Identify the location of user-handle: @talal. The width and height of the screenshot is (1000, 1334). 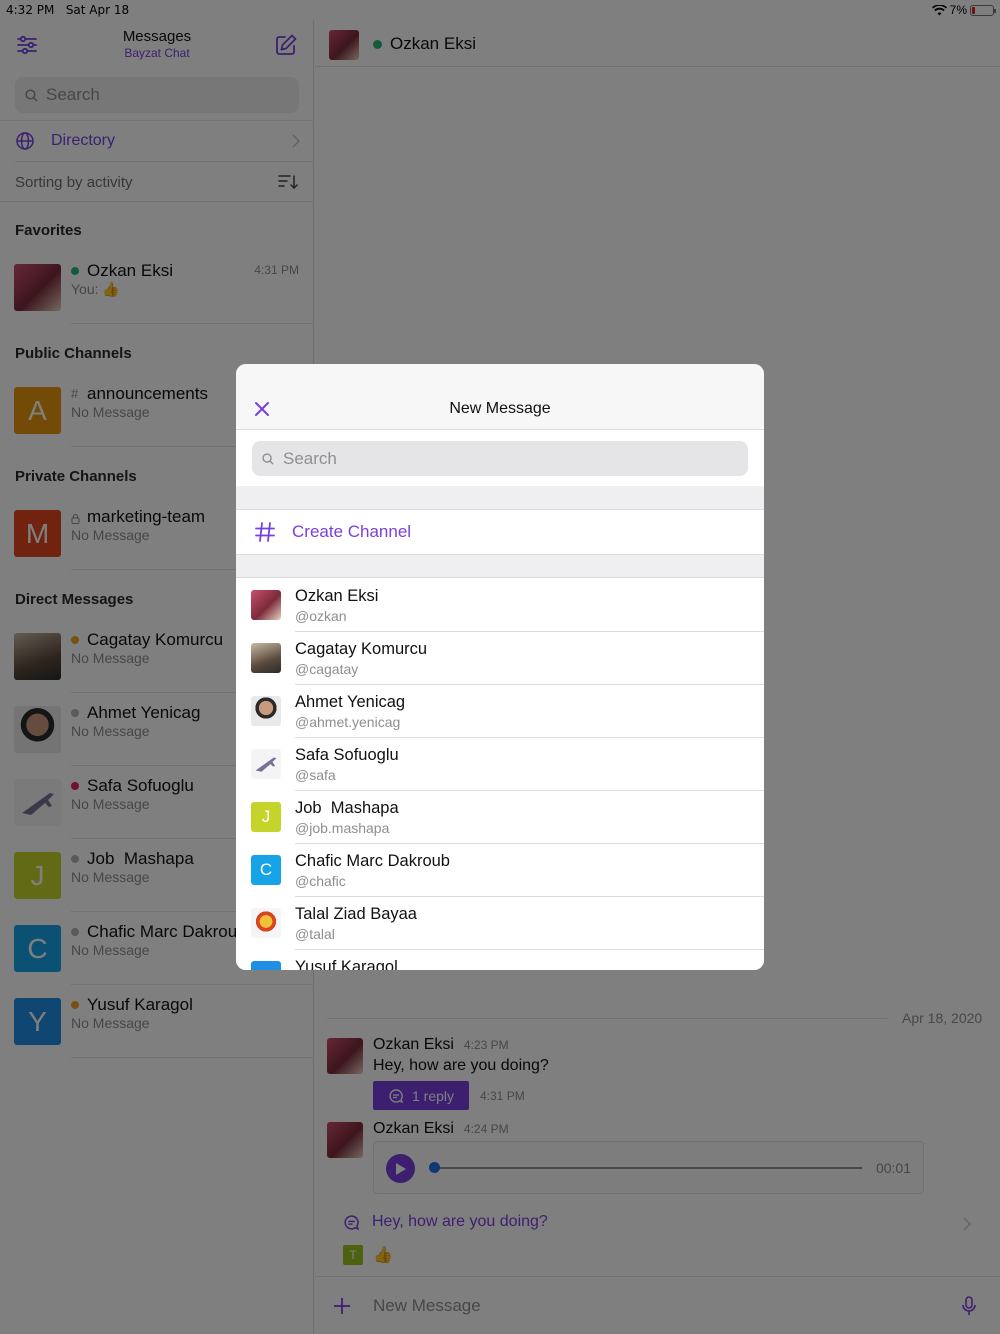
(315, 934).